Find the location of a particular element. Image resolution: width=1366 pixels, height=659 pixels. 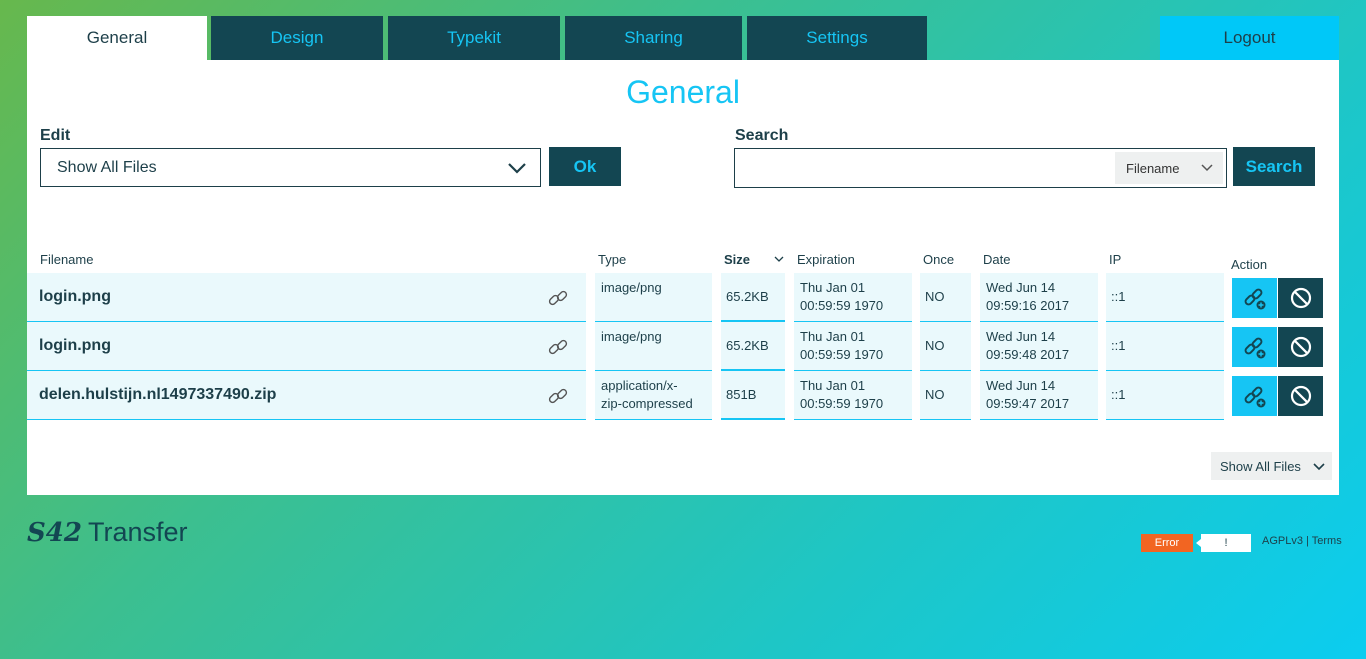

edit-select: Show All Files is located at coordinates (290, 167).